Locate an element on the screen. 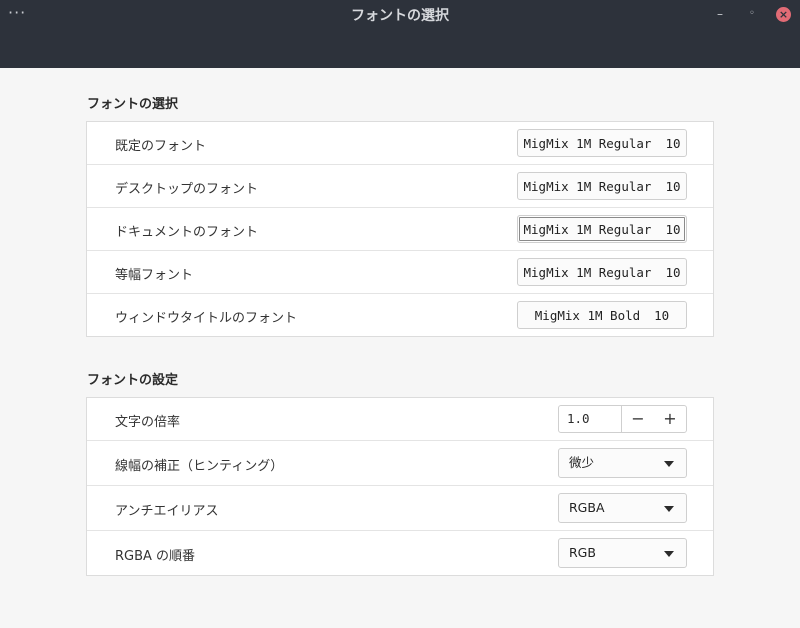 The width and height of the screenshot is (800, 628). antialiasing-dropdown: RGBA is located at coordinates (622, 508).